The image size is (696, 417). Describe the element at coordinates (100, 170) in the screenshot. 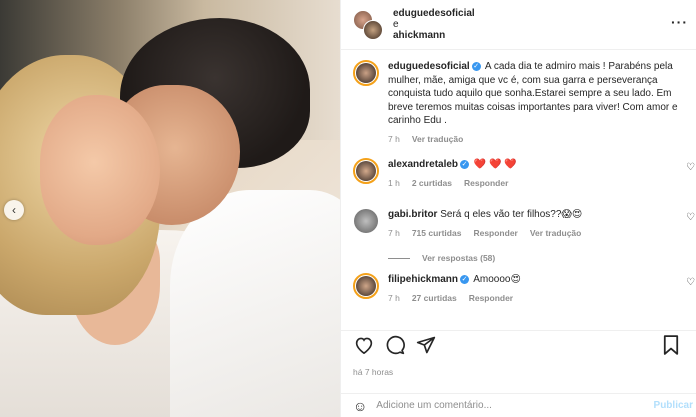

I see `photo-woman-face` at that location.